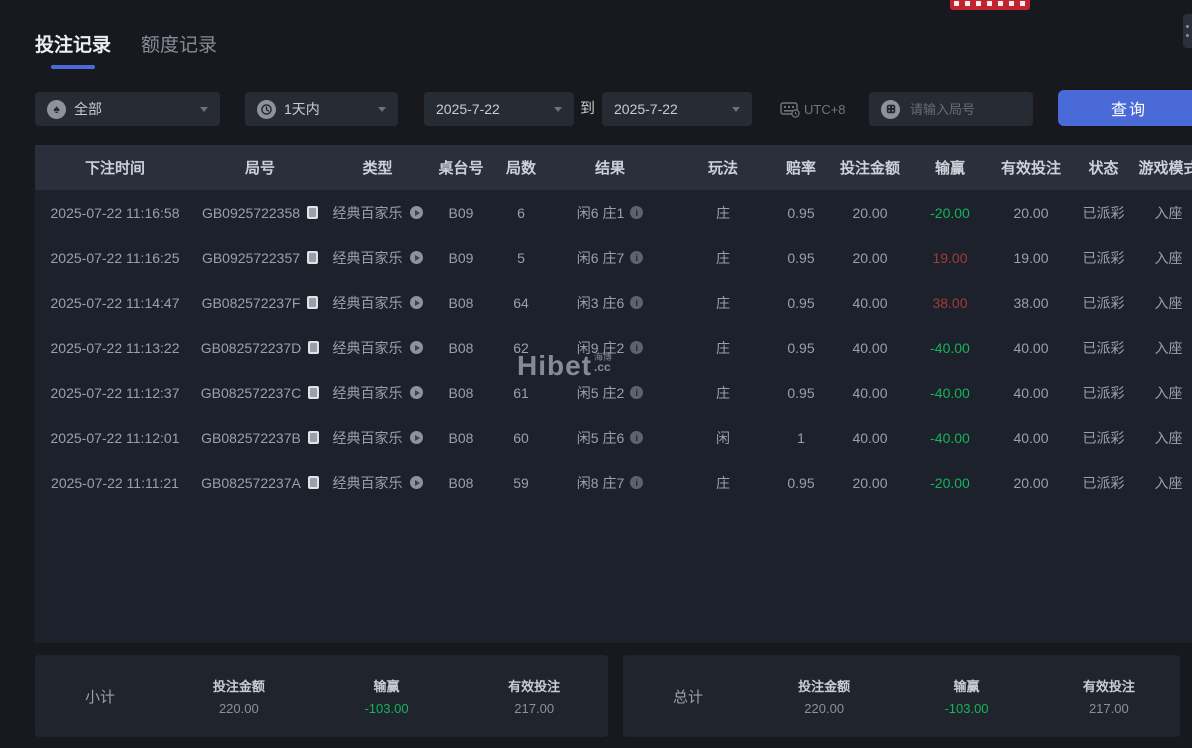  I want to click on result: 闲6 庄1 i, so click(610, 212).